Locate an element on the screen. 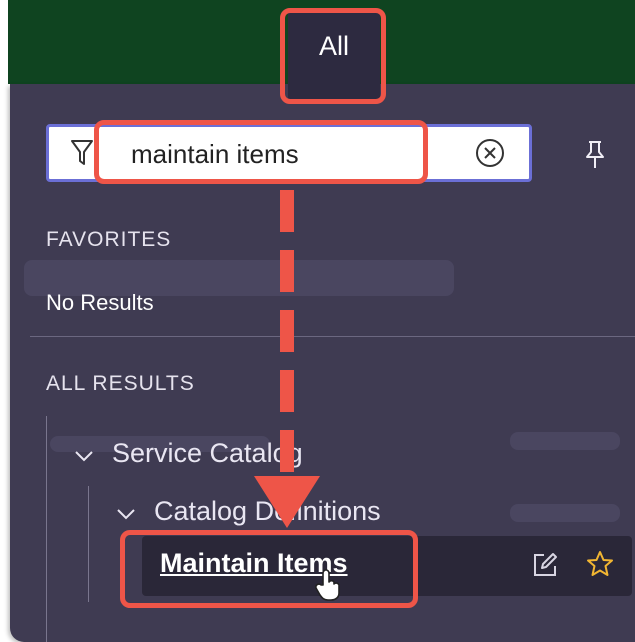 This screenshot has width=635, height=642. highlight-box-maintain-items is located at coordinates (269, 569).